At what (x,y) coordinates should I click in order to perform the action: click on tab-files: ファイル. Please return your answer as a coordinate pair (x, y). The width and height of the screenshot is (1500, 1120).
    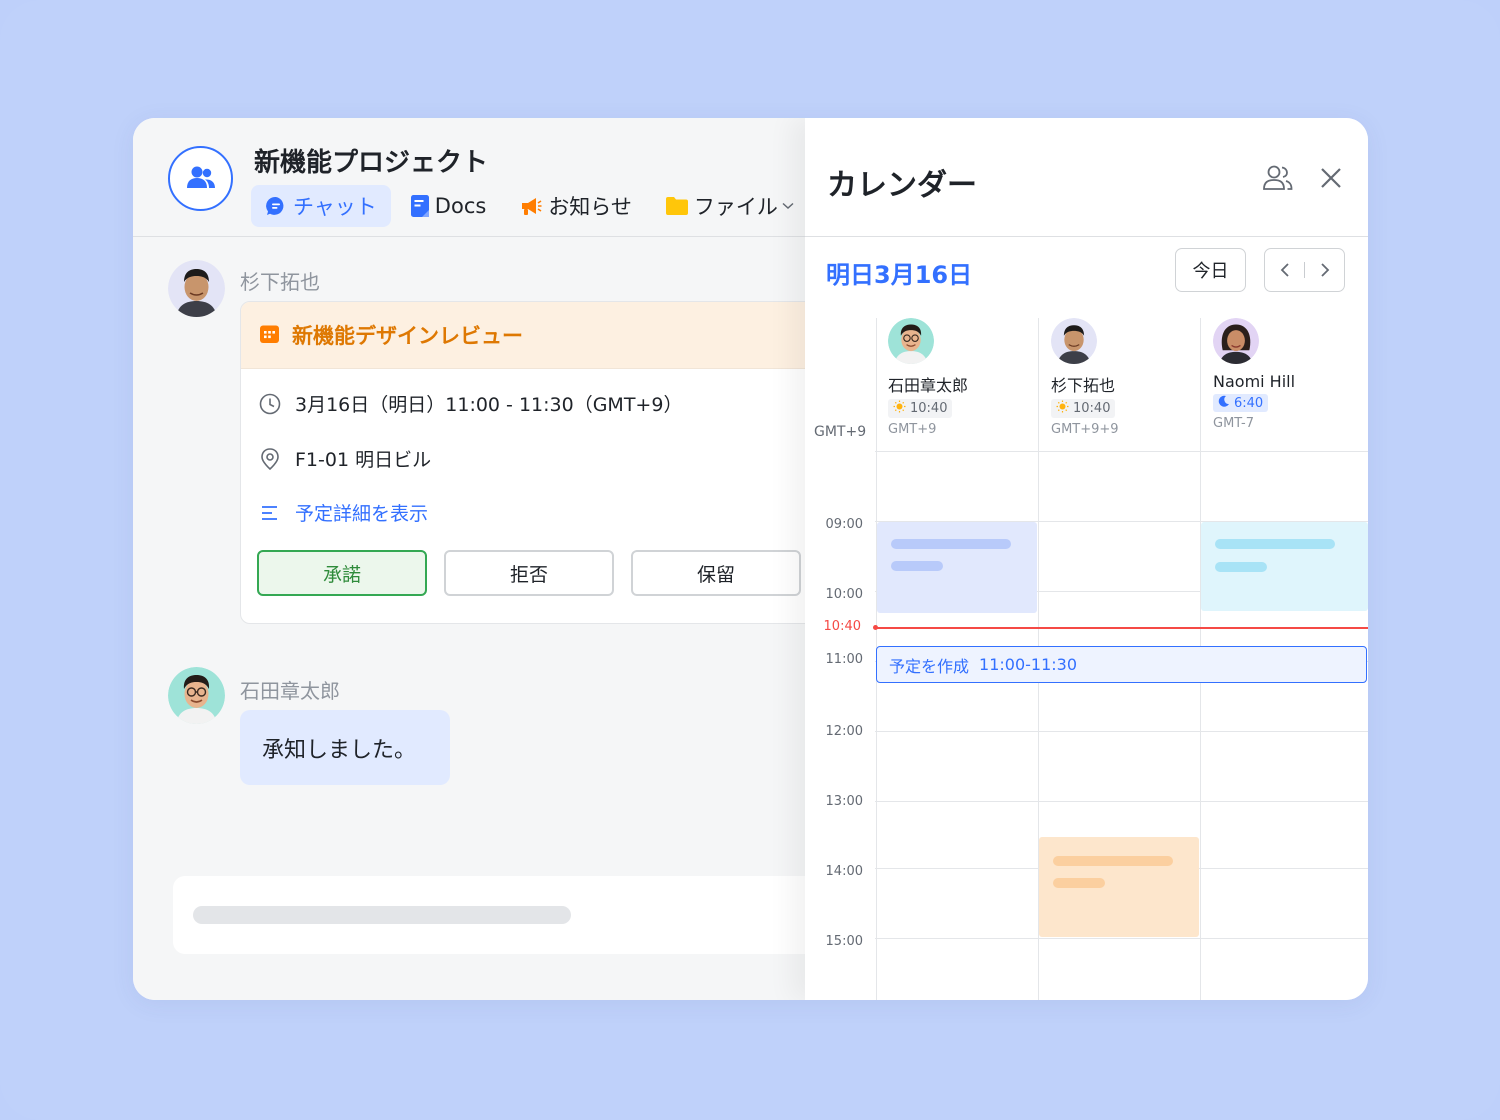
    Looking at the image, I should click on (730, 206).